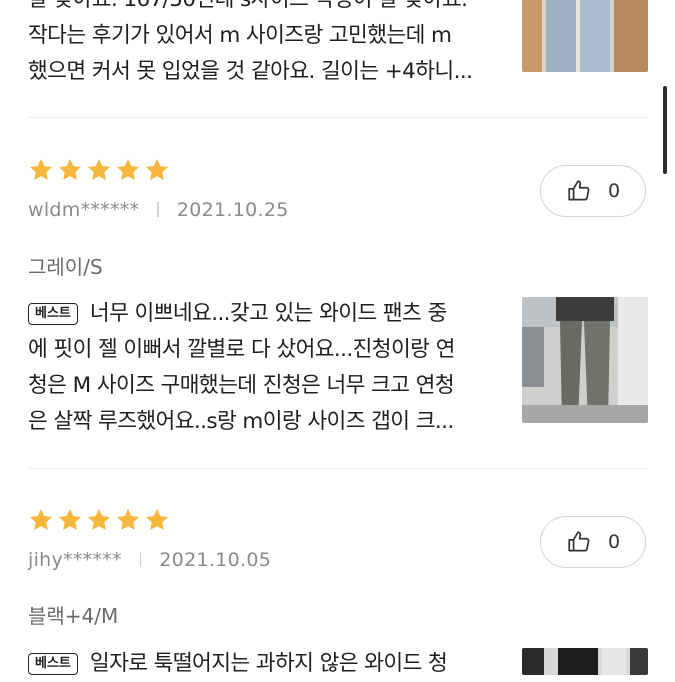 This screenshot has width=675, height=682. I want to click on scrollbar, so click(665, 130).